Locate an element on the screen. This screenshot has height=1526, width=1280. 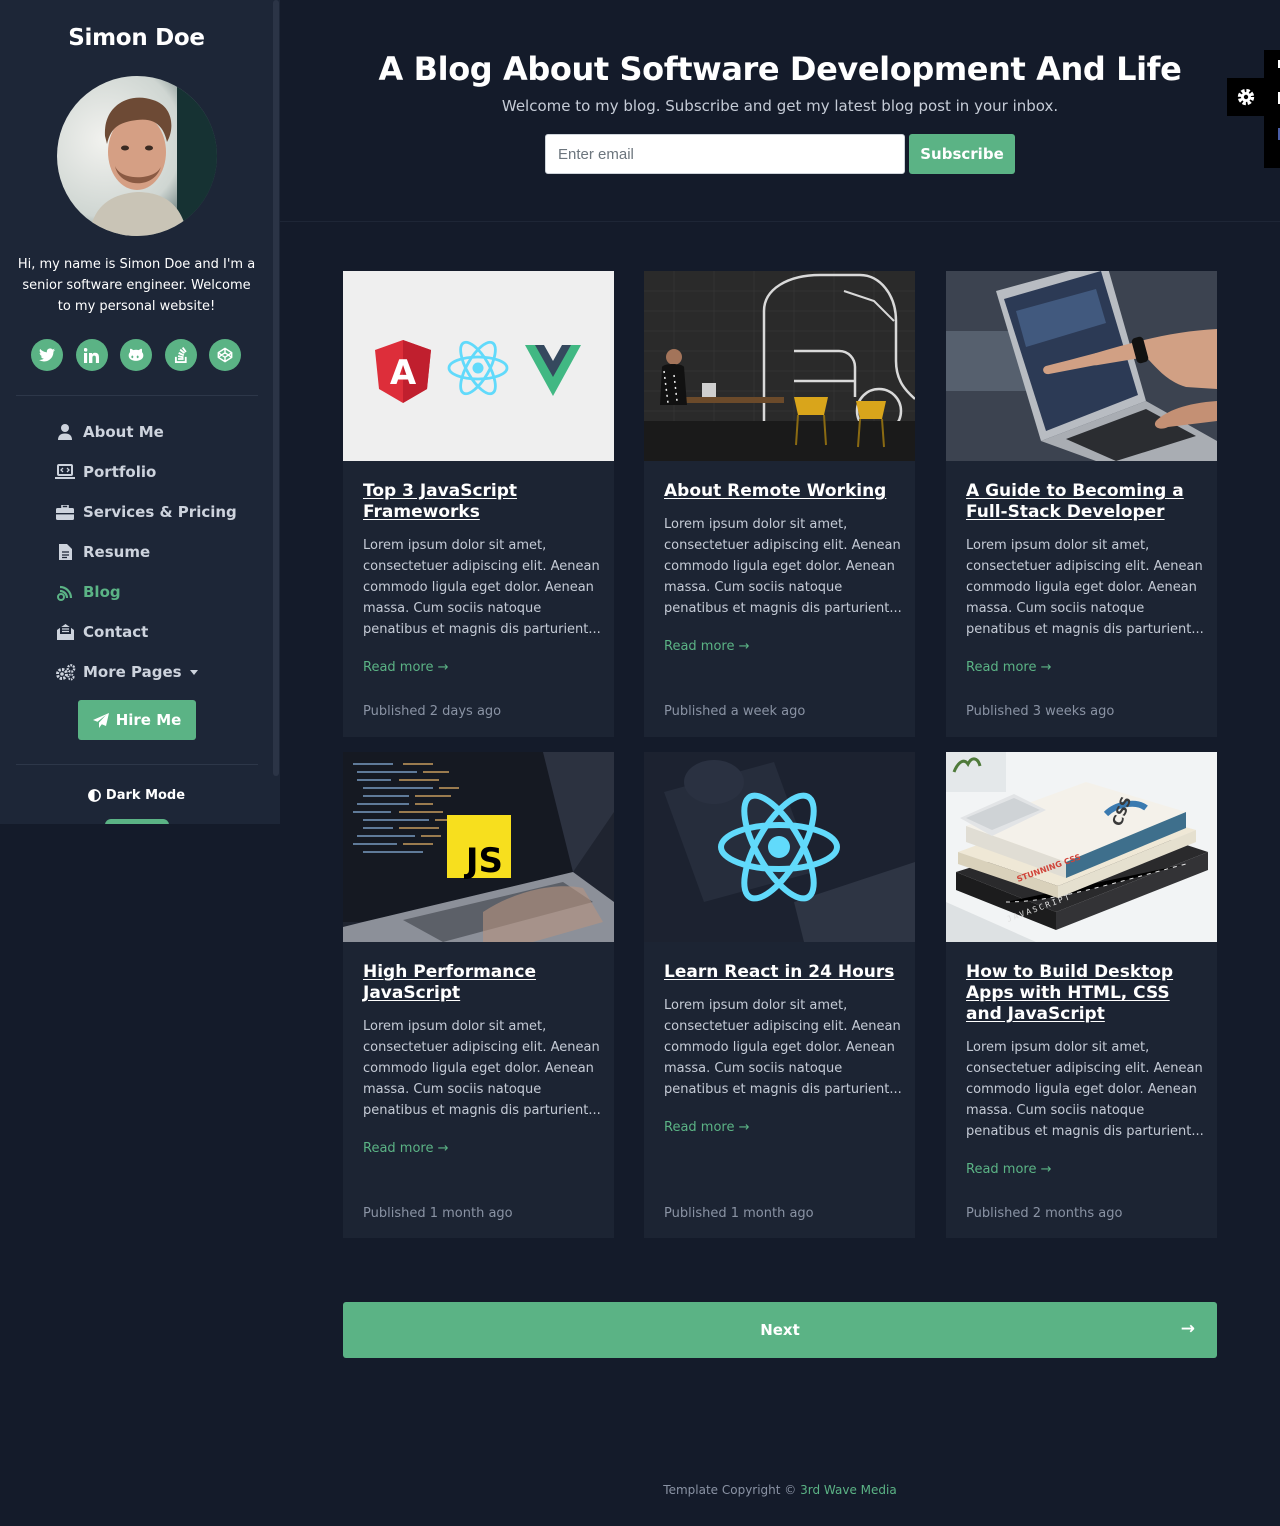
svg-text: A is located at coordinates (403, 373).